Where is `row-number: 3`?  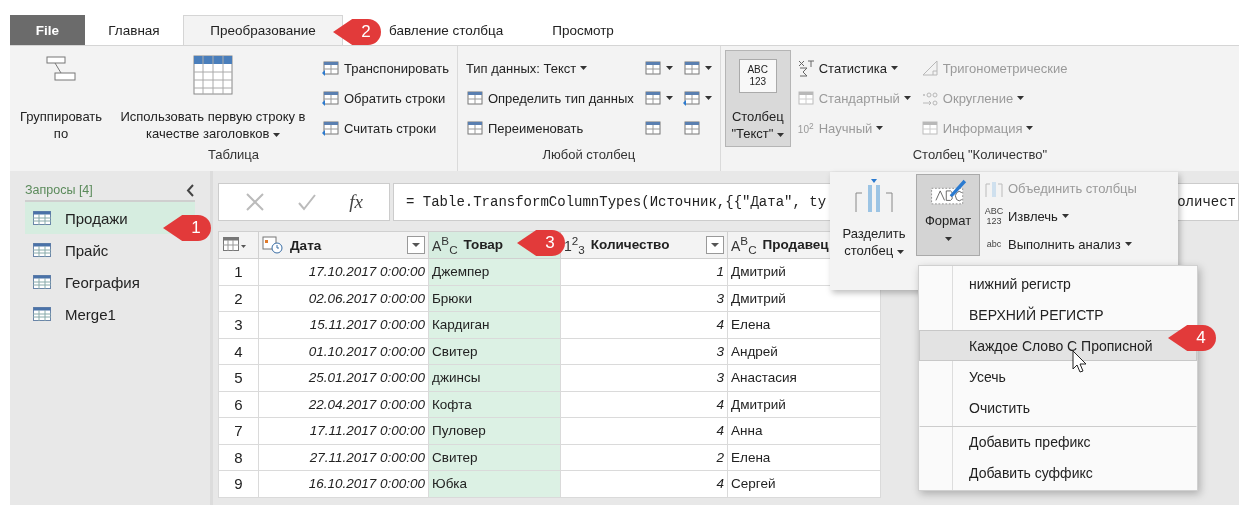
row-number: 3 is located at coordinates (238, 324).